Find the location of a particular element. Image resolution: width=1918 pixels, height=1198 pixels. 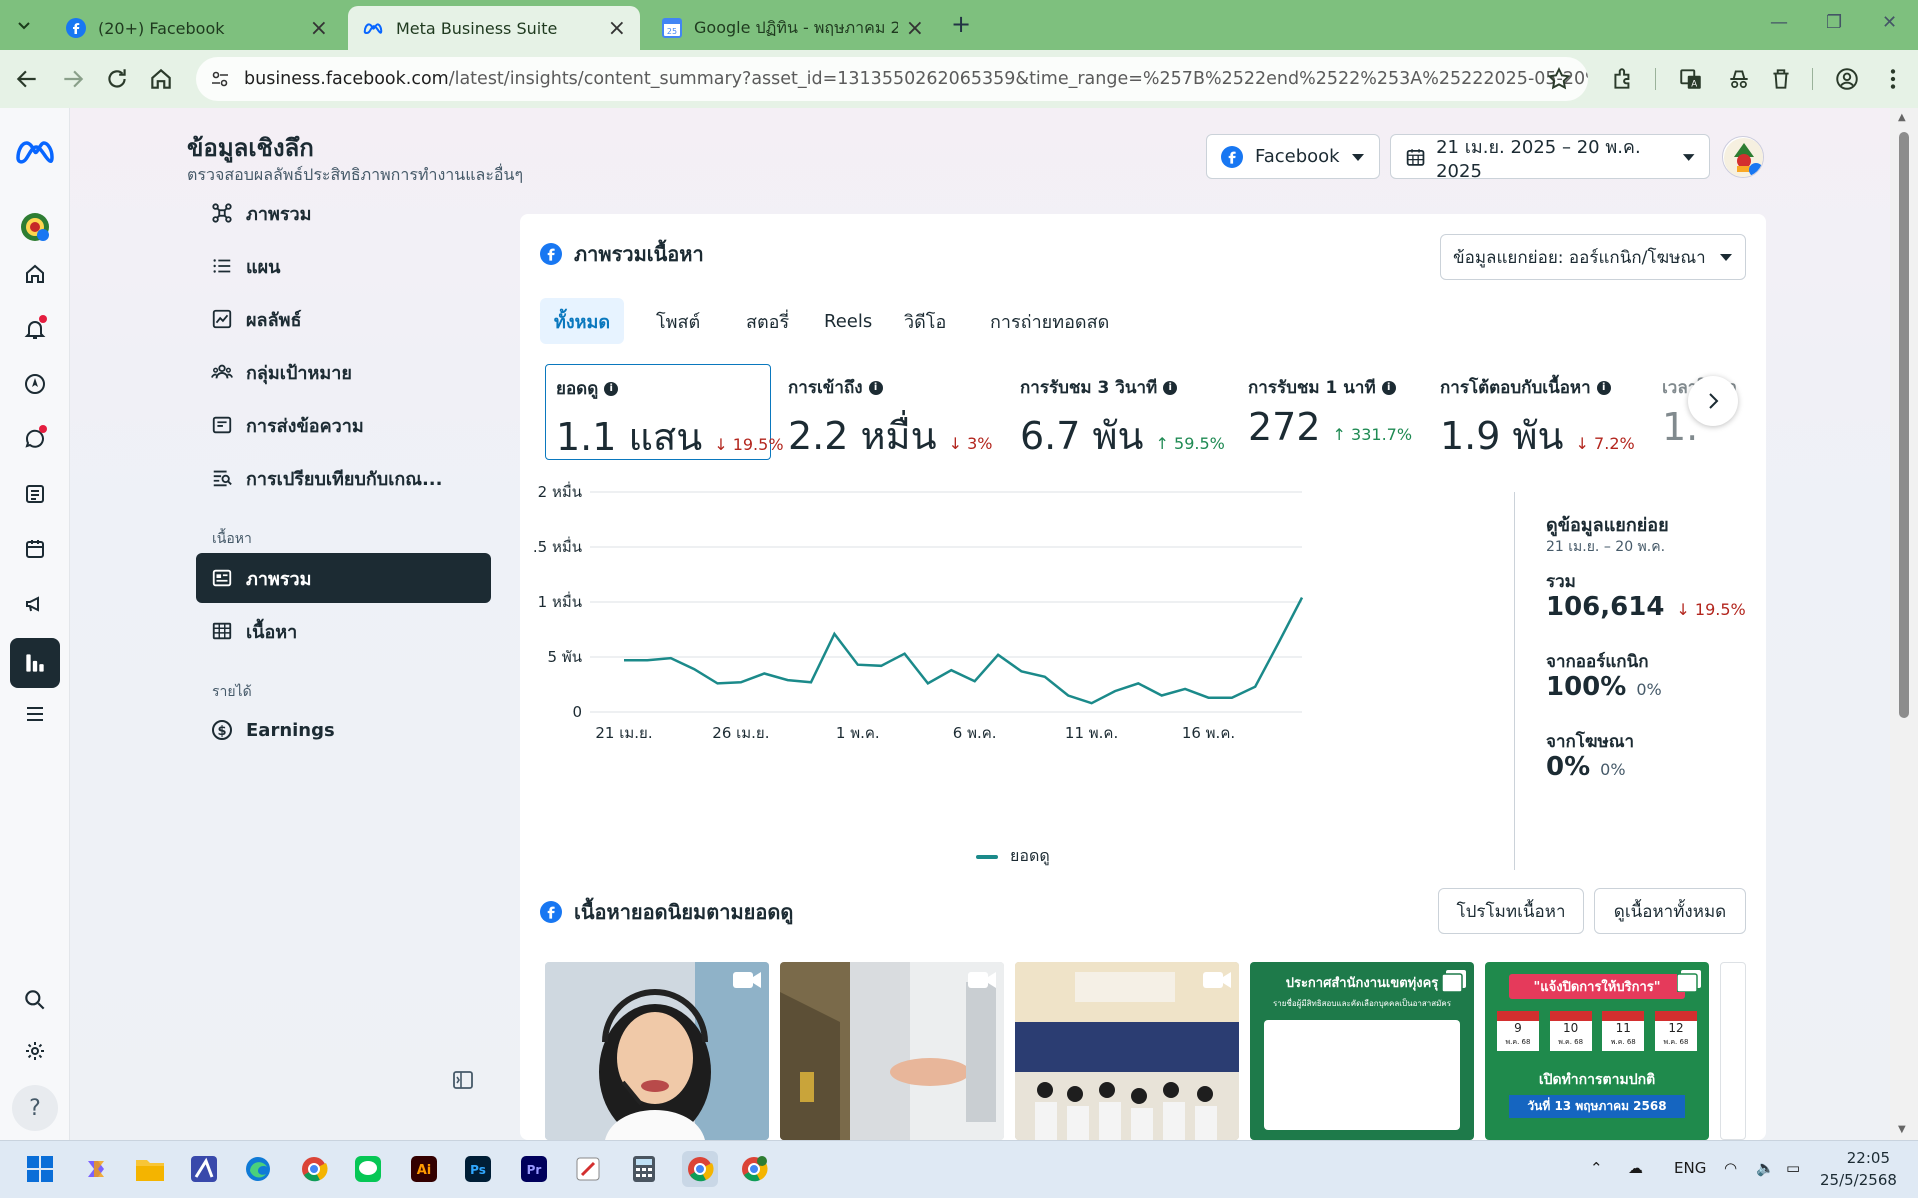

new-tab-button: + is located at coordinates (961, 24).